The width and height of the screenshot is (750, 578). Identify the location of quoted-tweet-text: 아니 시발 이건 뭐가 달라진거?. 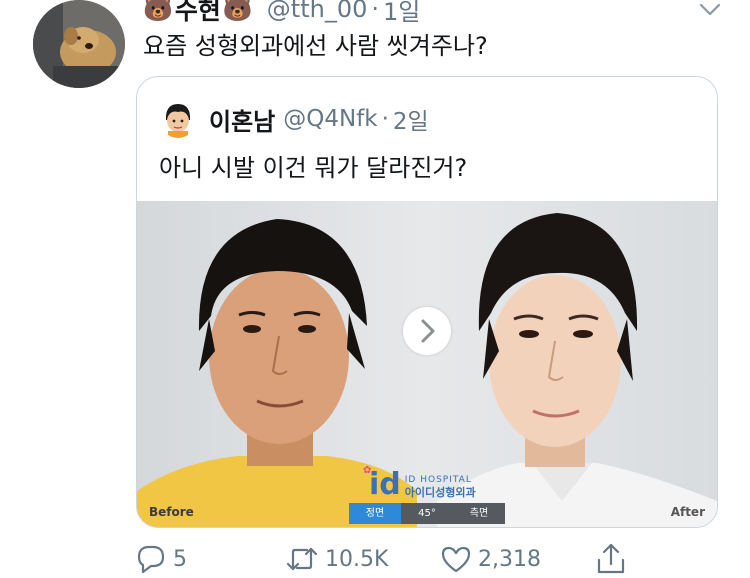
(313, 168).